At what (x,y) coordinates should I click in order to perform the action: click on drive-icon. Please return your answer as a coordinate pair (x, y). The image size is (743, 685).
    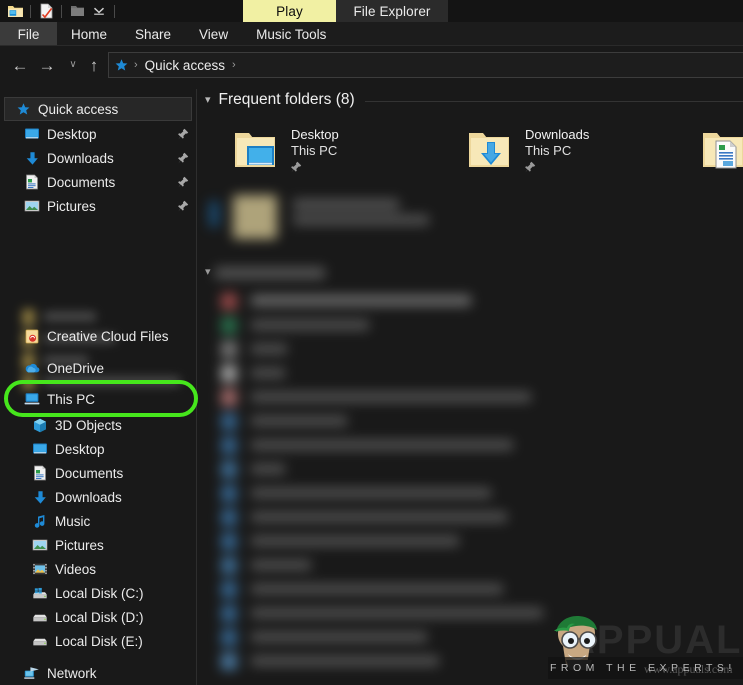
    Looking at the image, I should click on (40, 617).